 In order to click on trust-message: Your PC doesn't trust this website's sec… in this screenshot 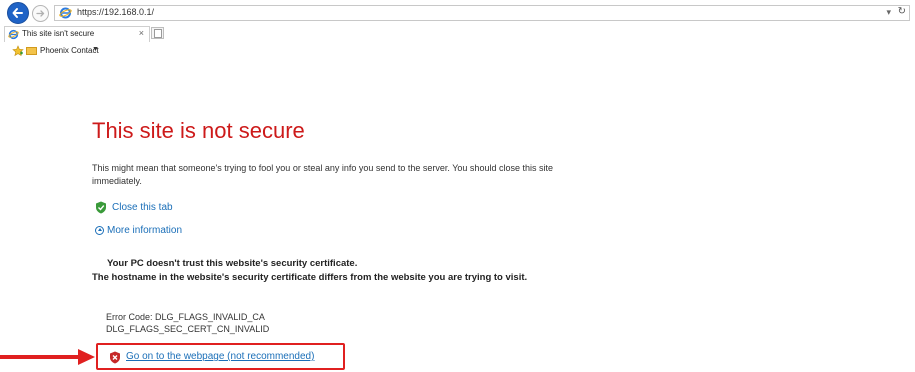, I will do `click(232, 263)`.